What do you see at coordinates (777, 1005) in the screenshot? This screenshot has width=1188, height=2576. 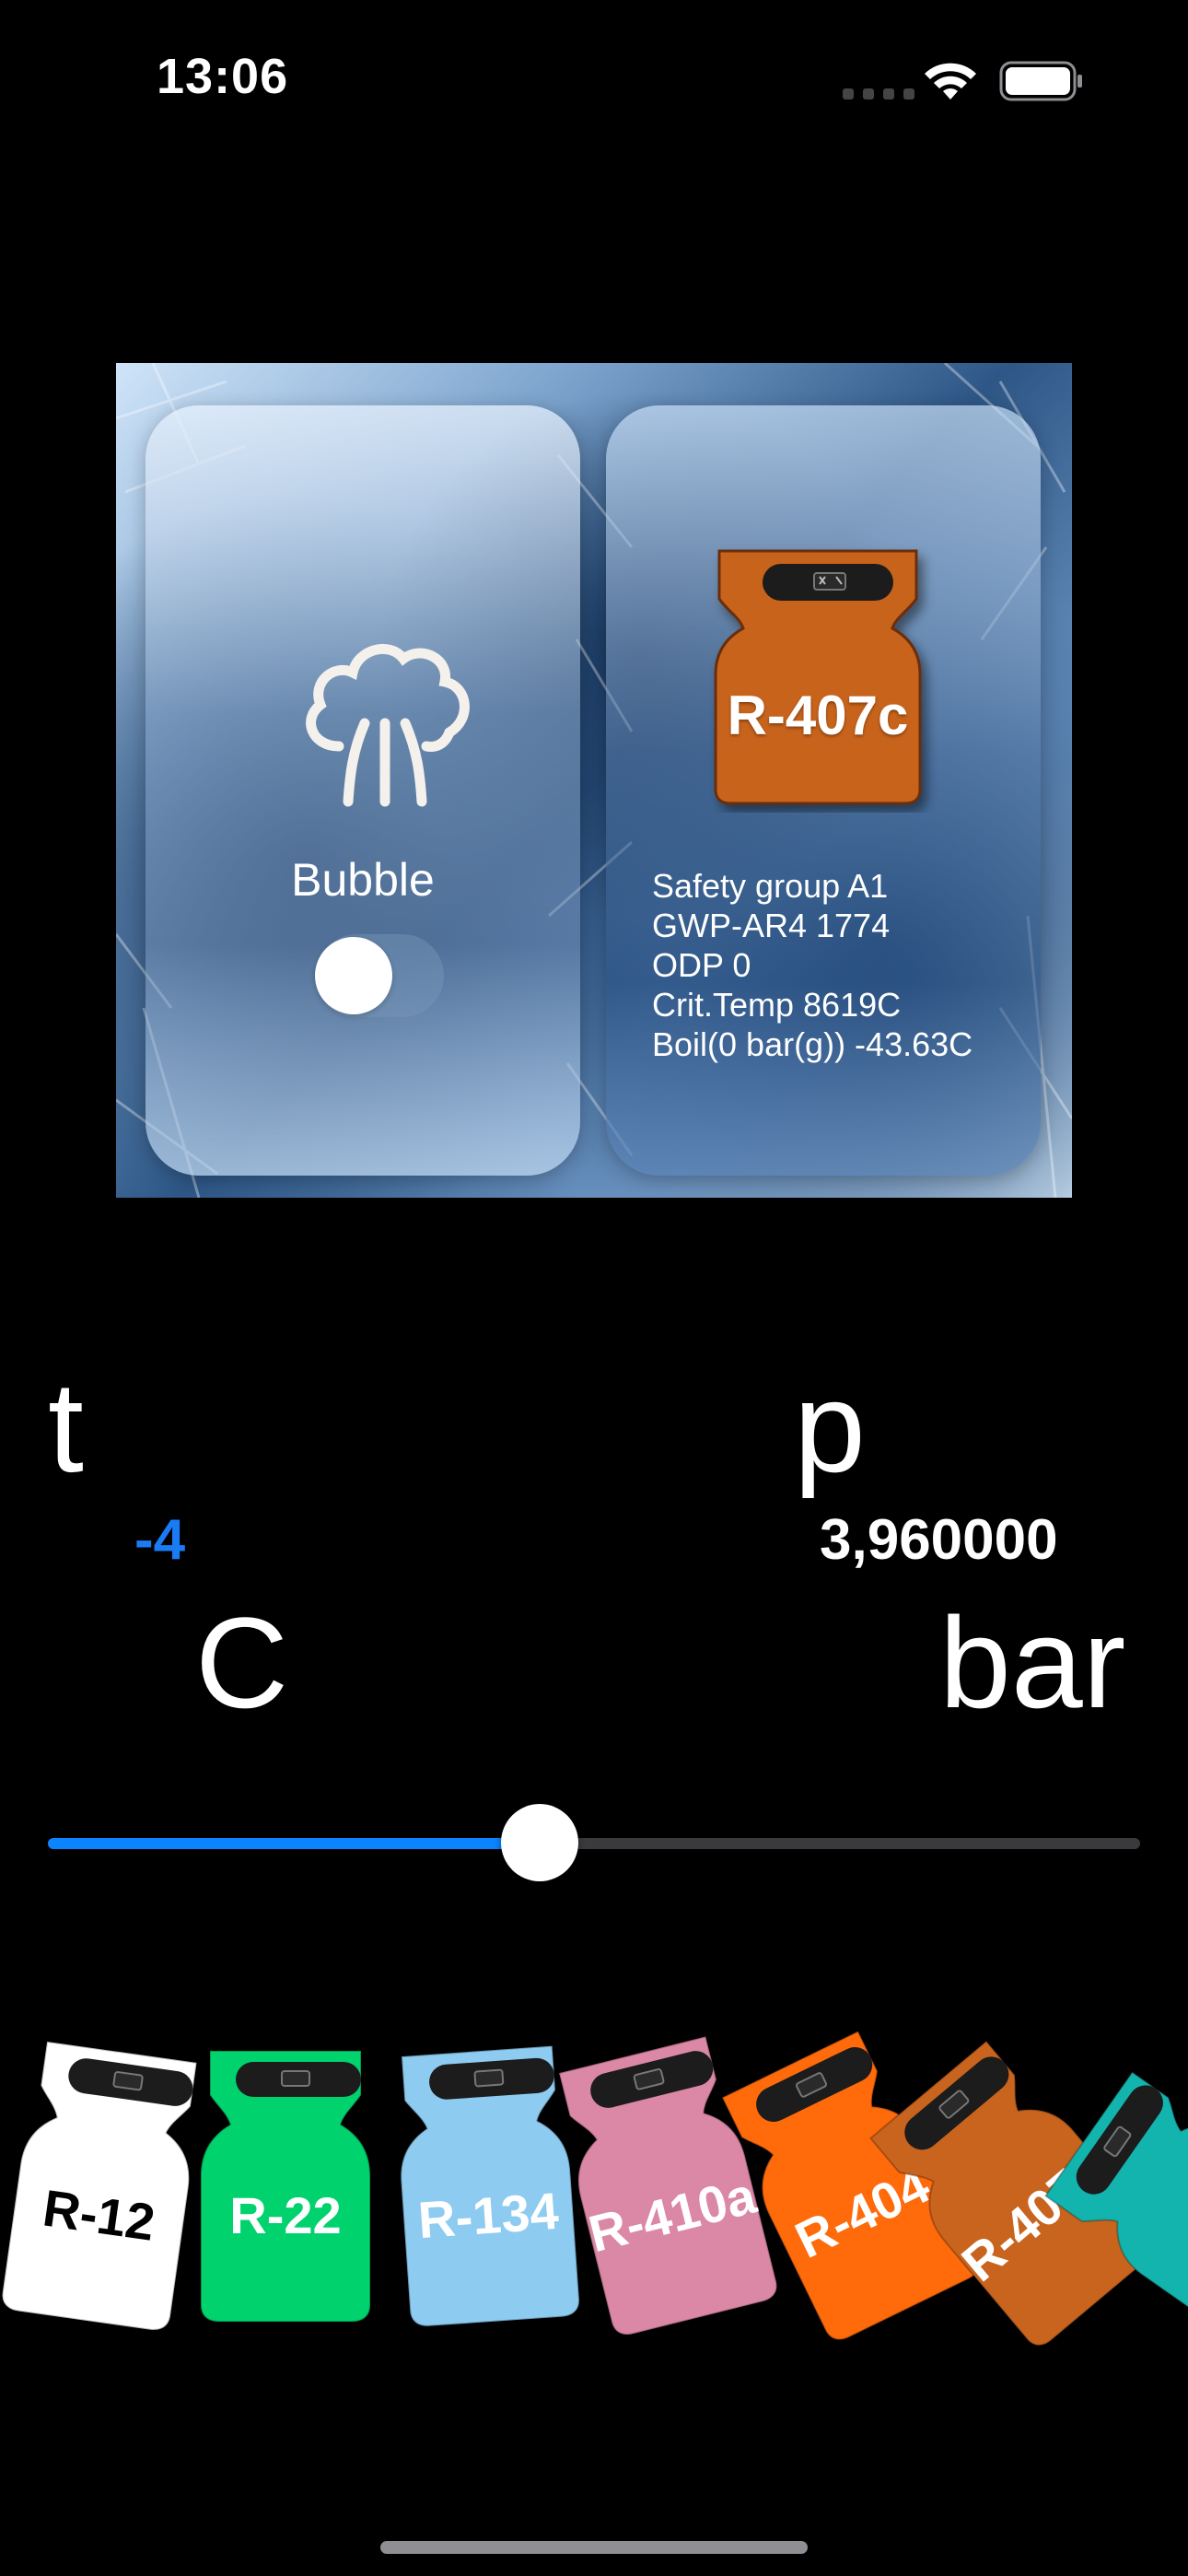 I see `crit-temp-text: Crit.Temp 8619C` at bounding box center [777, 1005].